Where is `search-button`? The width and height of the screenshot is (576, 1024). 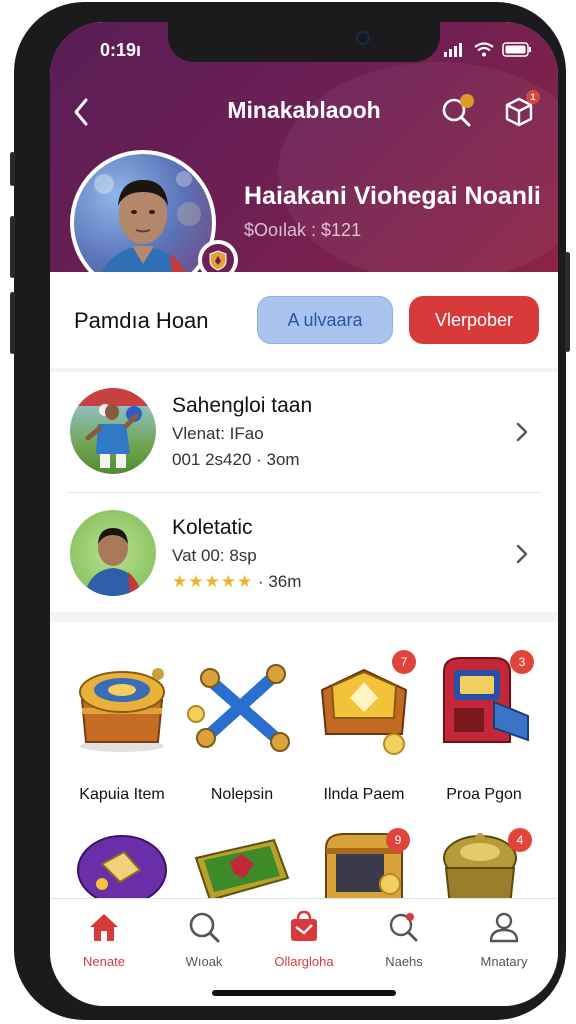 search-button is located at coordinates (457, 111).